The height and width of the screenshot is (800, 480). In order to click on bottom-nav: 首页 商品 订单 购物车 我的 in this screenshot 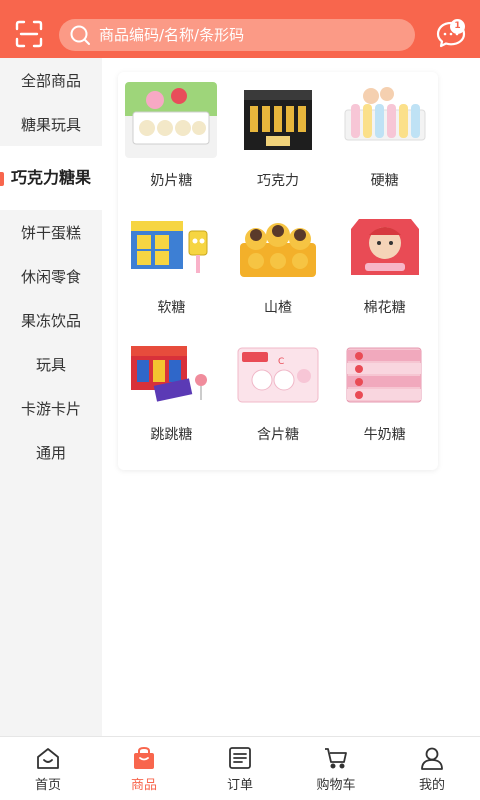, I will do `click(240, 768)`.